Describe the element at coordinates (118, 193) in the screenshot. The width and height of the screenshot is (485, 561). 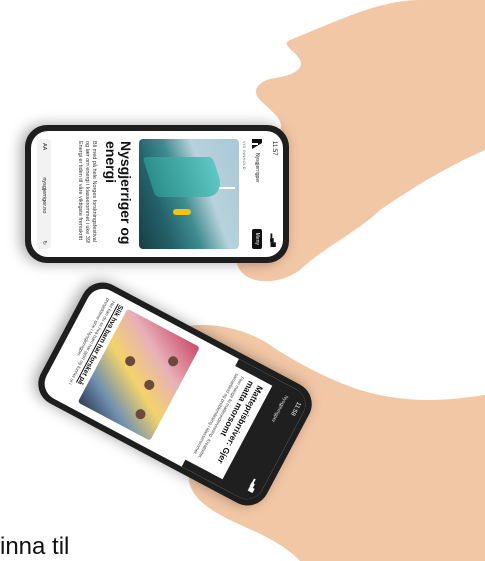
I see `article-headline: Nysgjerriger og energi` at that location.